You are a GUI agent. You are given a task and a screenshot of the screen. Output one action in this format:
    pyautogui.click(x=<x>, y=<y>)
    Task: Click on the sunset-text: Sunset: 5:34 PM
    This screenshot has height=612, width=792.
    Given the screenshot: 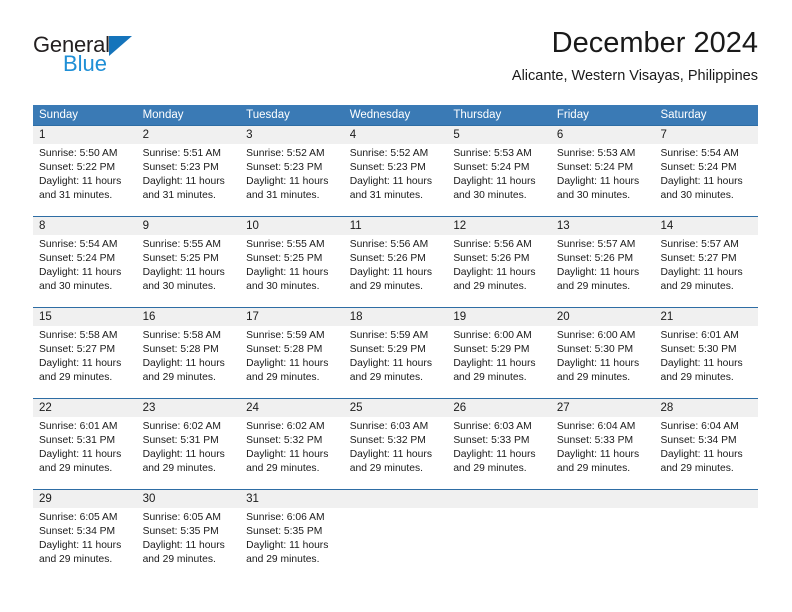 What is the action you would take?
    pyautogui.click(x=698, y=440)
    